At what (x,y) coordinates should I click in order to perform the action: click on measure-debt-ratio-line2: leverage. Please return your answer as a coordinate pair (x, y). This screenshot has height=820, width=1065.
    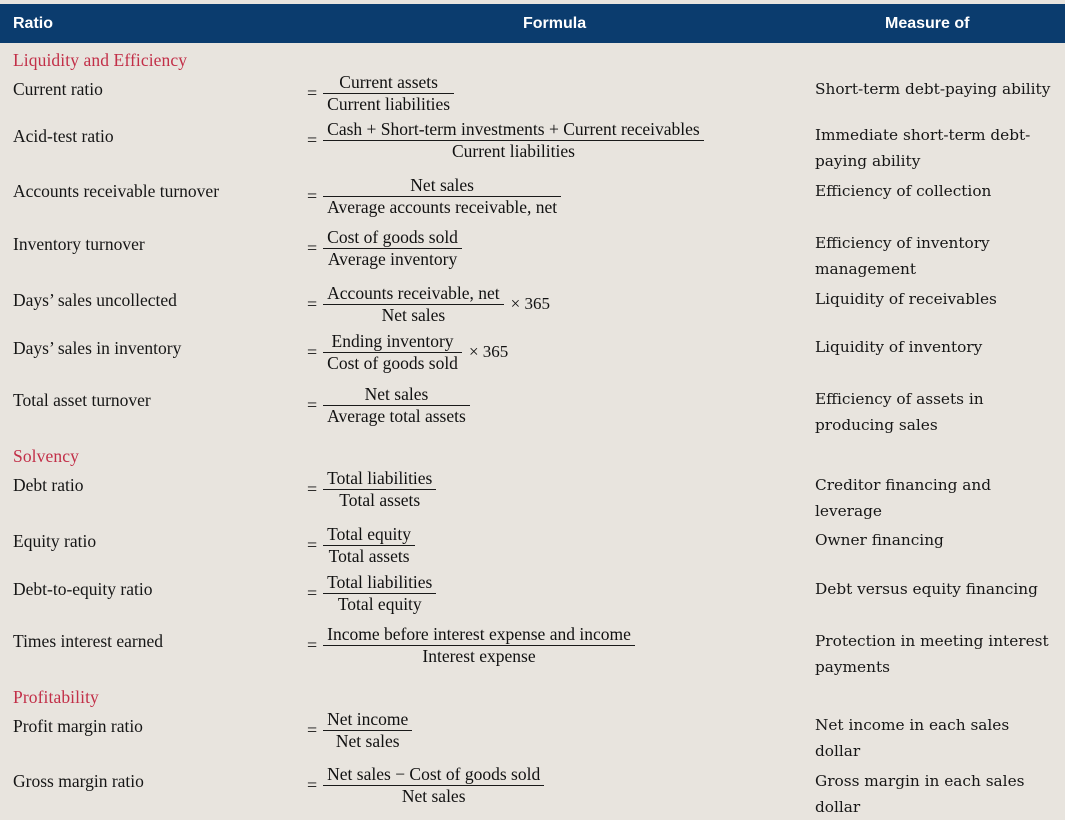
    Looking at the image, I should click on (848, 511).